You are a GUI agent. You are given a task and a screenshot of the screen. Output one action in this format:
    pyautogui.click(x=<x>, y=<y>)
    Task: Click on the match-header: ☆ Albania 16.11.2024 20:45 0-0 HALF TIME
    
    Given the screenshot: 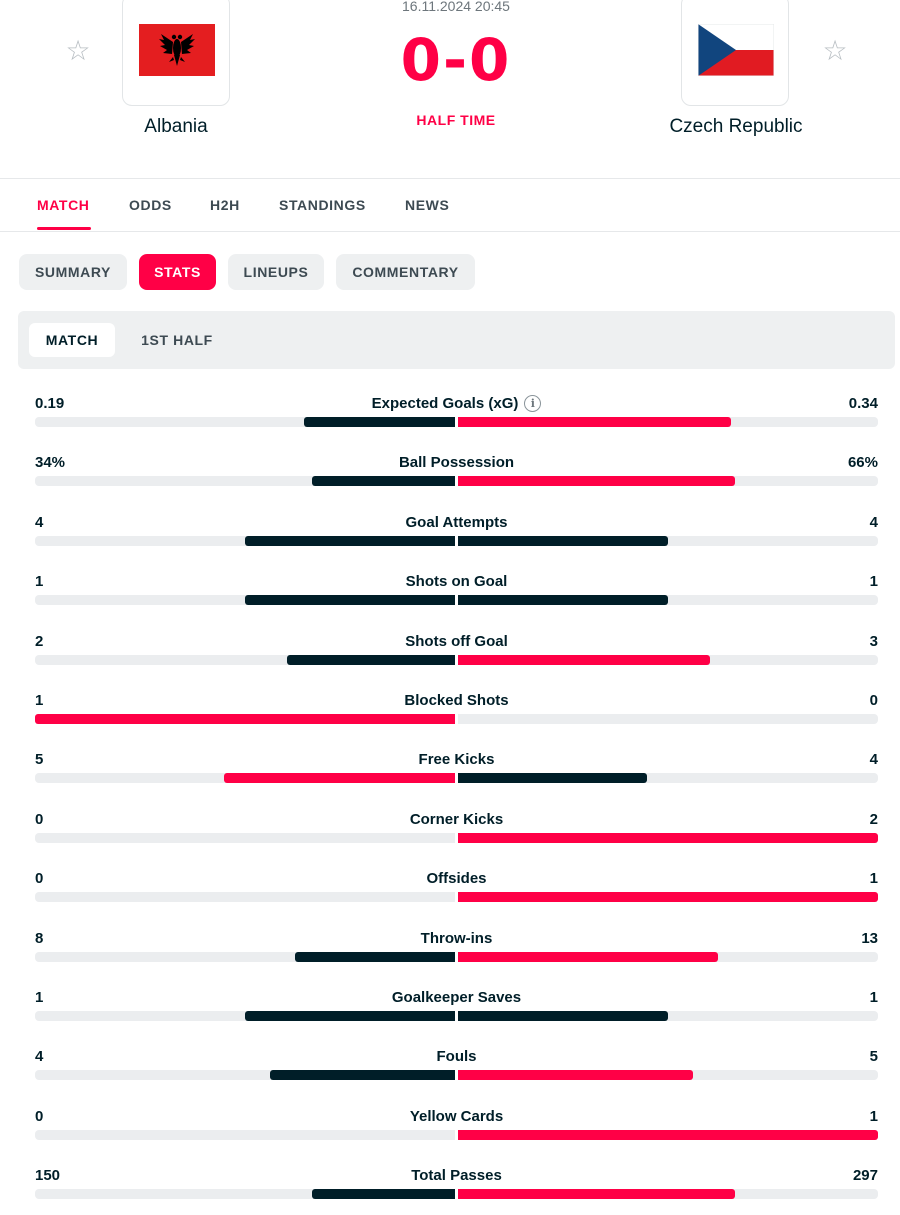 What is the action you would take?
    pyautogui.click(x=450, y=89)
    